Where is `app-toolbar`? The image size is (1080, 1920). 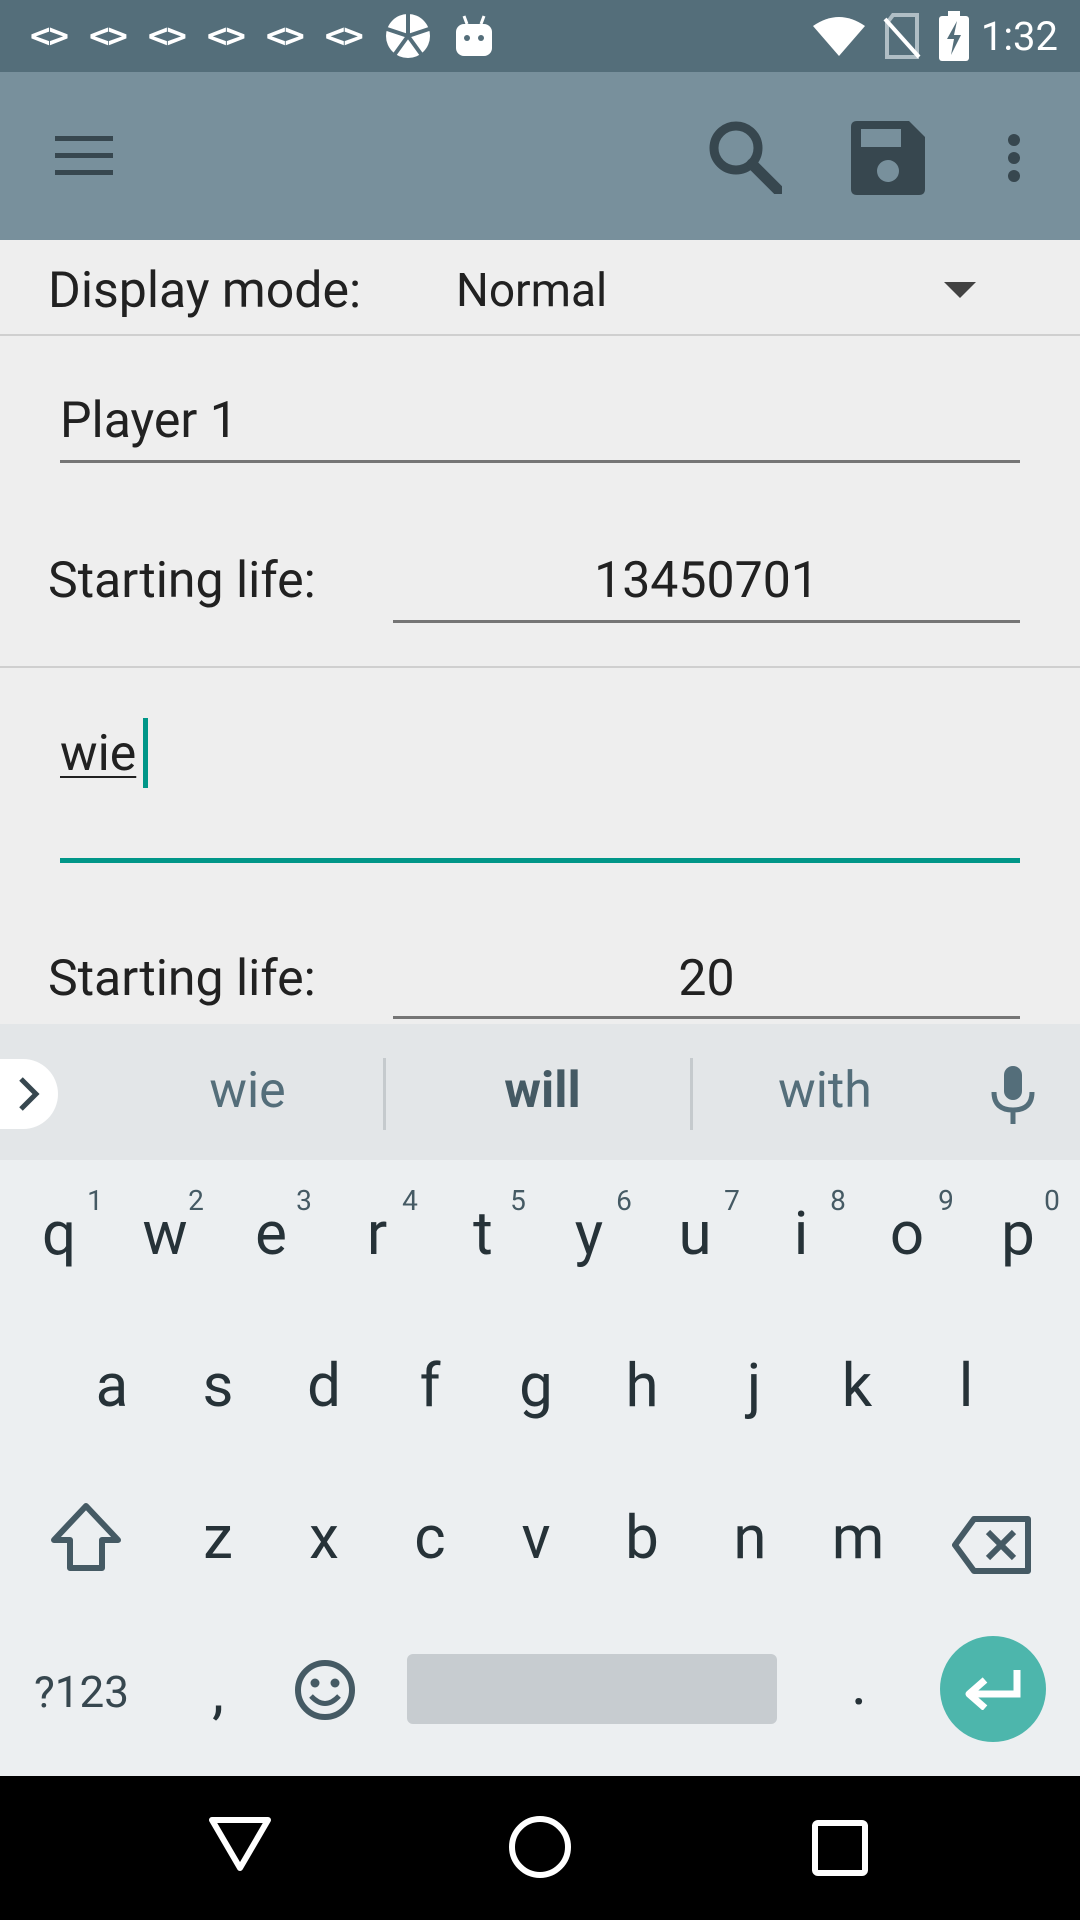 app-toolbar is located at coordinates (540, 156).